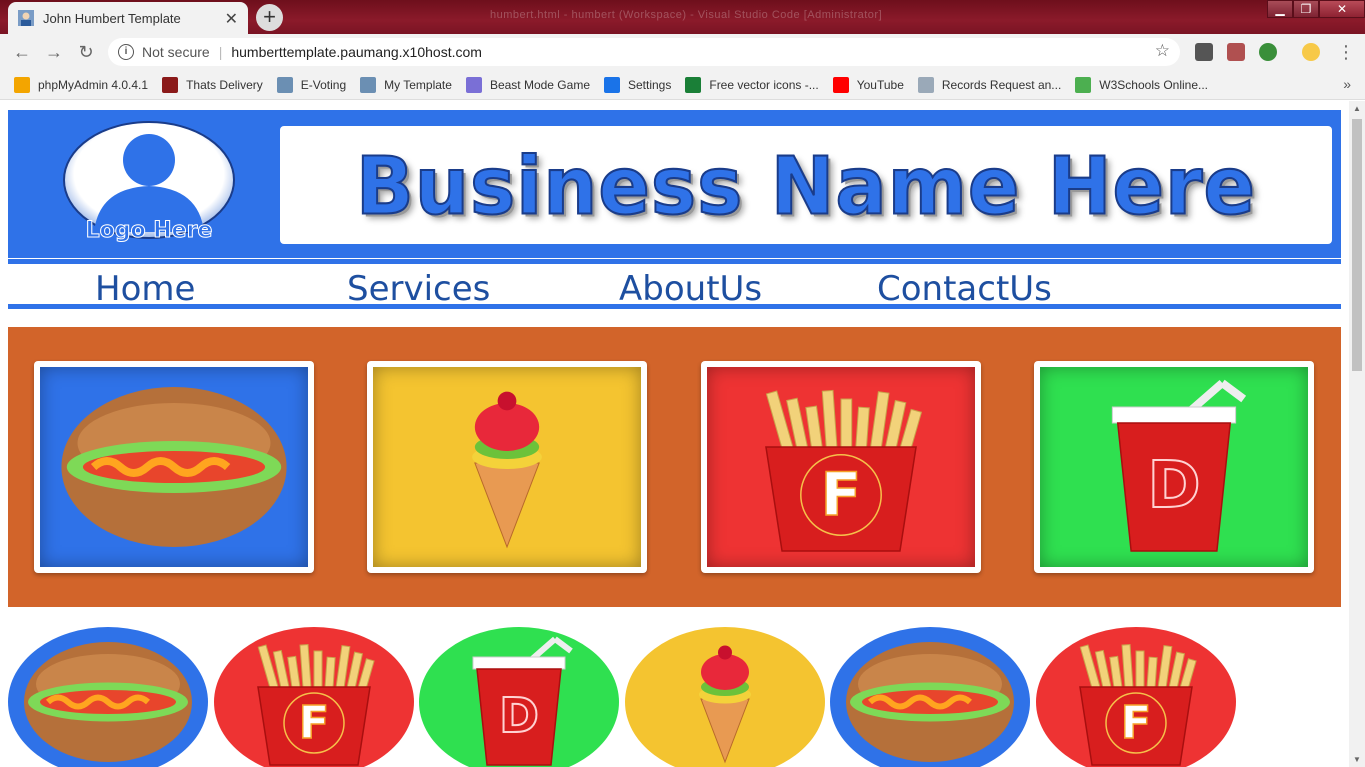 The width and height of the screenshot is (1365, 767). I want to click on new-tab-button: +, so click(269, 17).